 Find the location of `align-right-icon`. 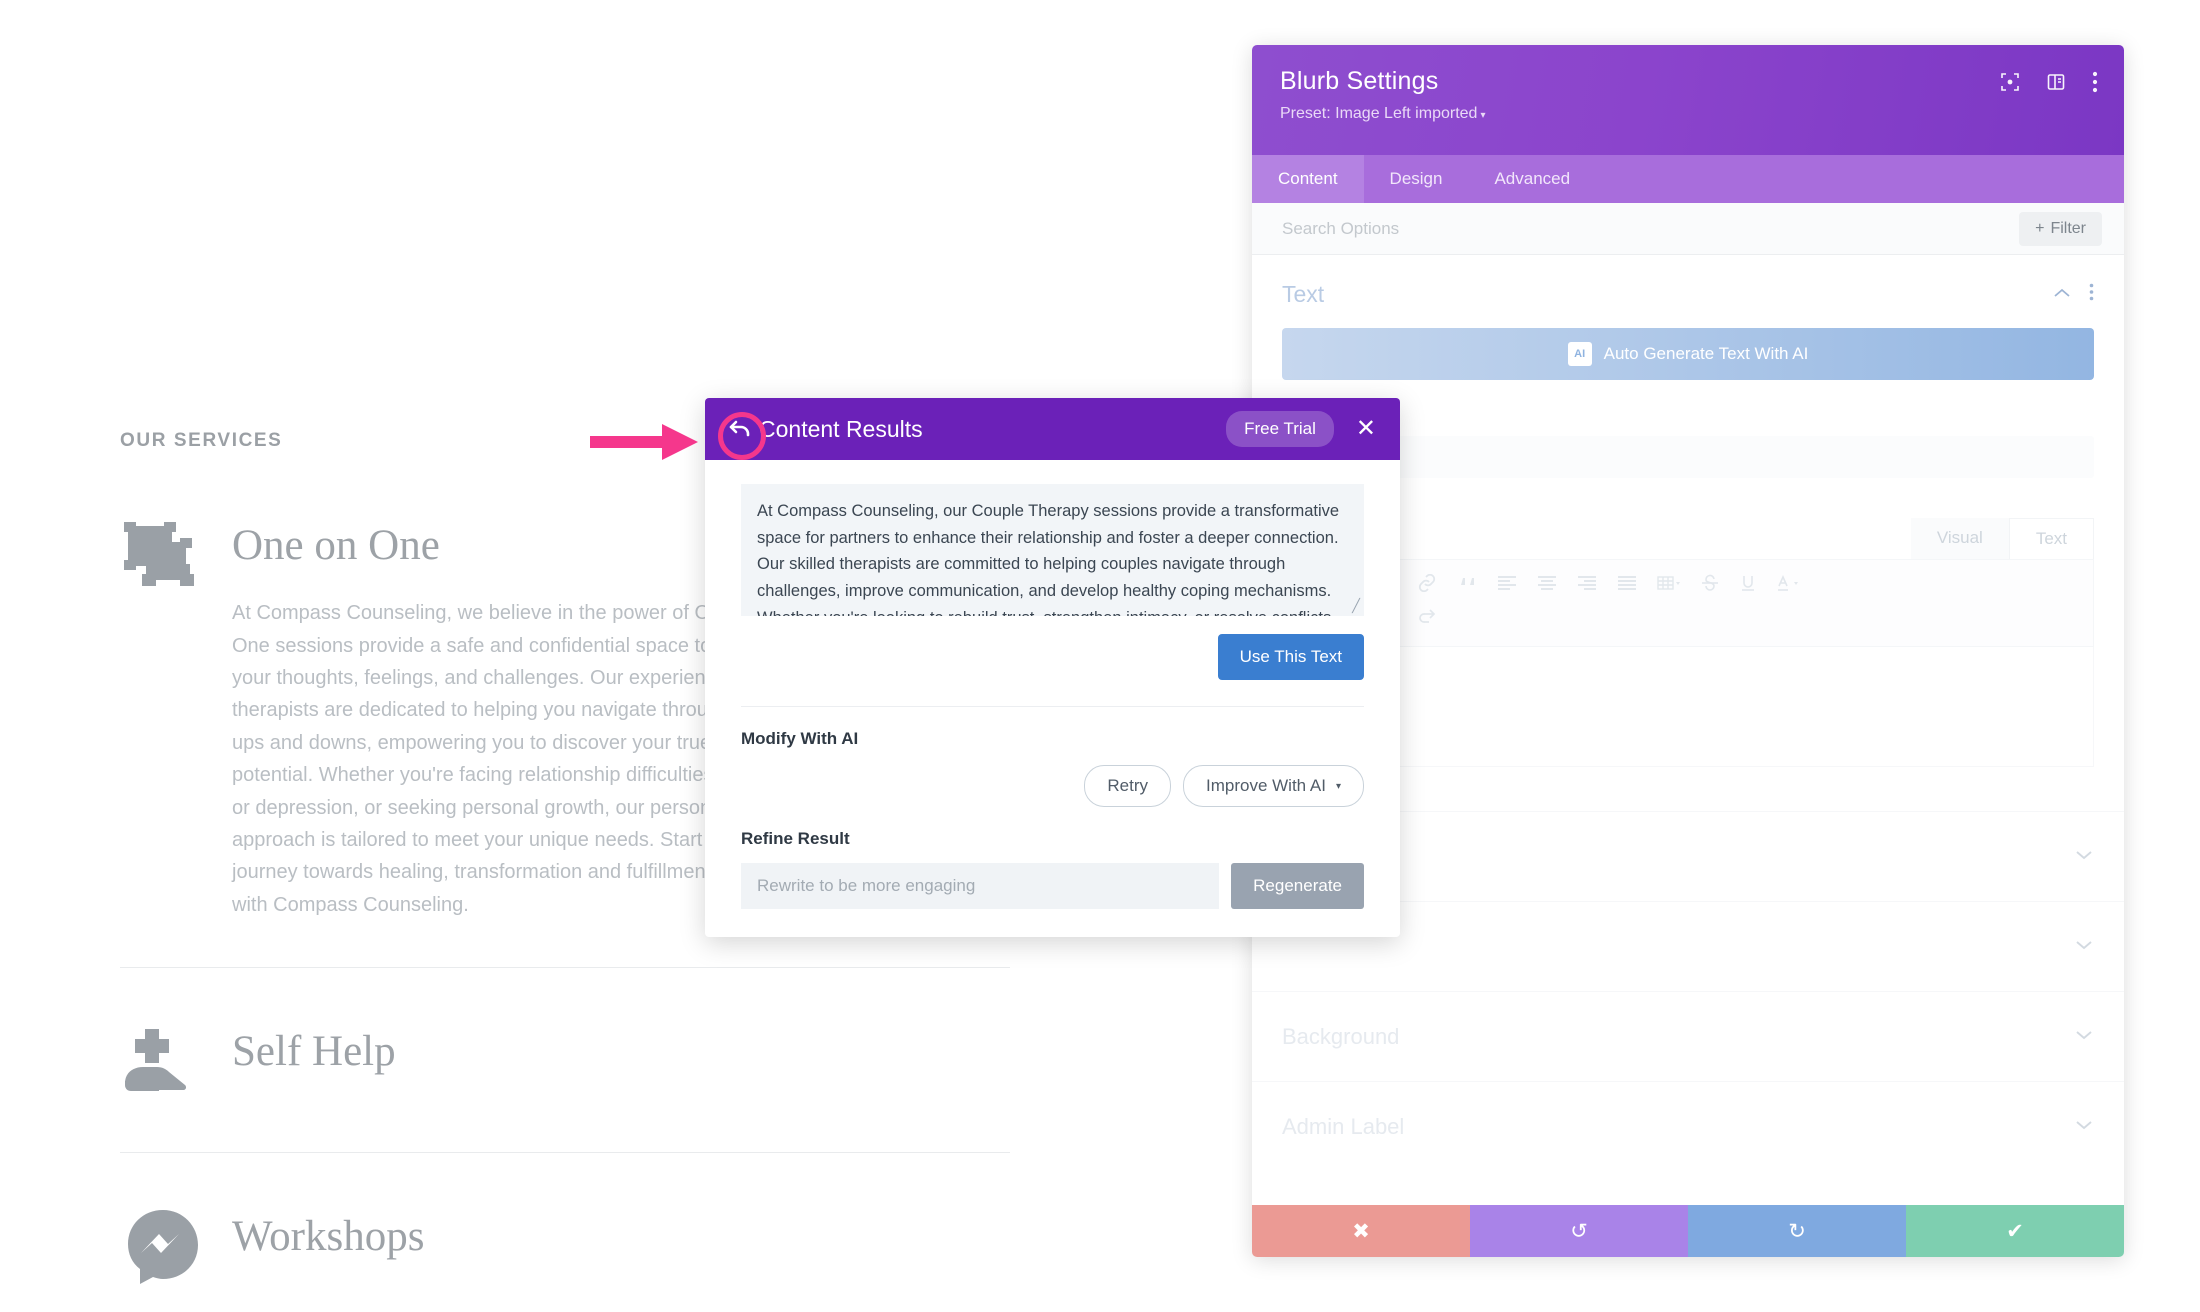

align-right-icon is located at coordinates (1587, 583).